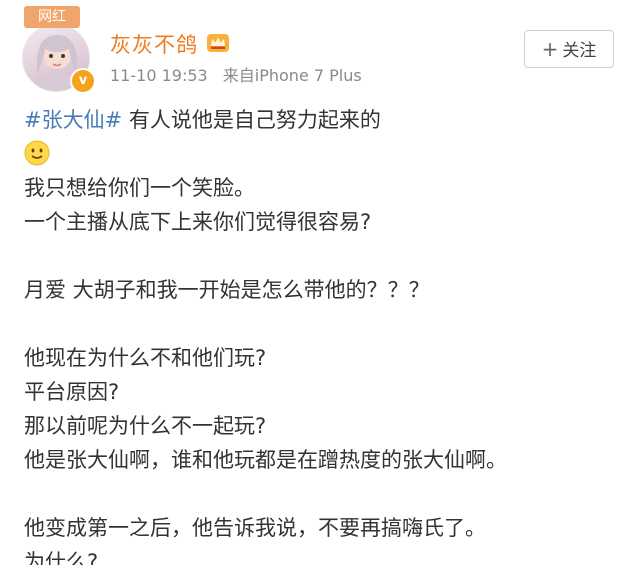 Image resolution: width=640 pixels, height=573 pixels. Describe the element at coordinates (550, 49) in the screenshot. I see `plus-icon: +` at that location.